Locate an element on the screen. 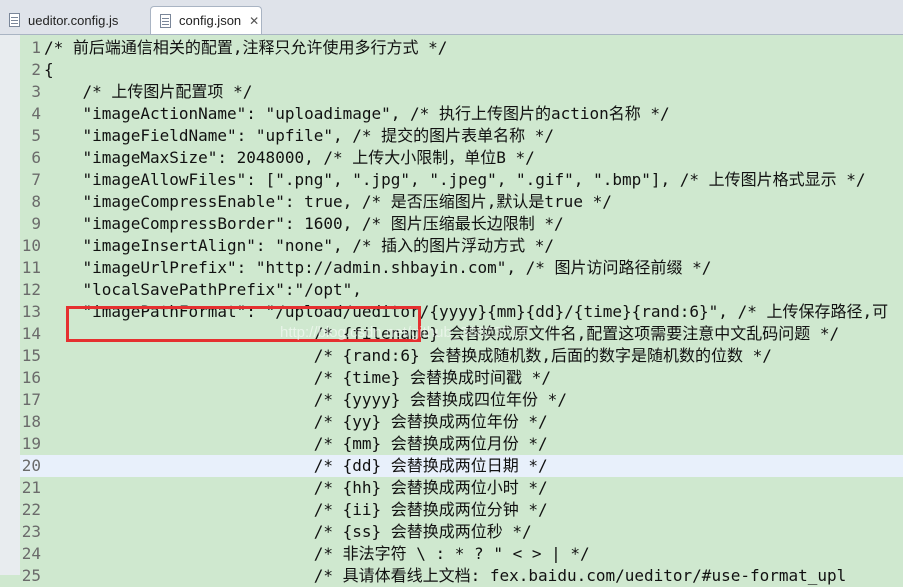 The image size is (903, 587). line-text: "localSavePathPrefix":"/opt", is located at coordinates (203, 289).